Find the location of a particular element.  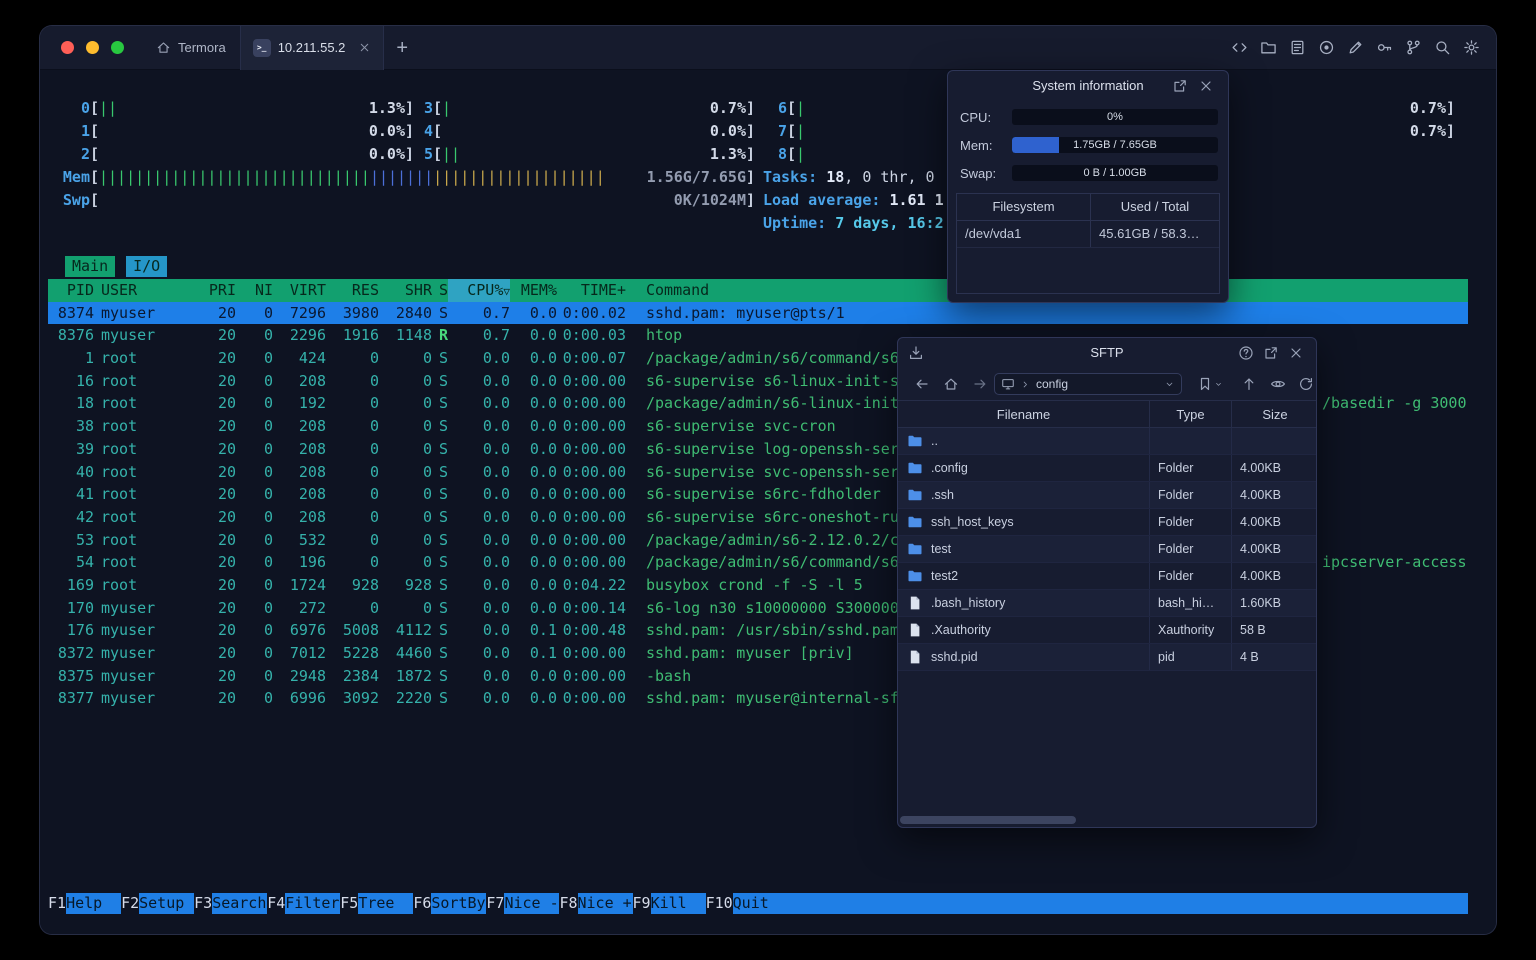

fkey-action-tree: Tree is located at coordinates (386, 903).